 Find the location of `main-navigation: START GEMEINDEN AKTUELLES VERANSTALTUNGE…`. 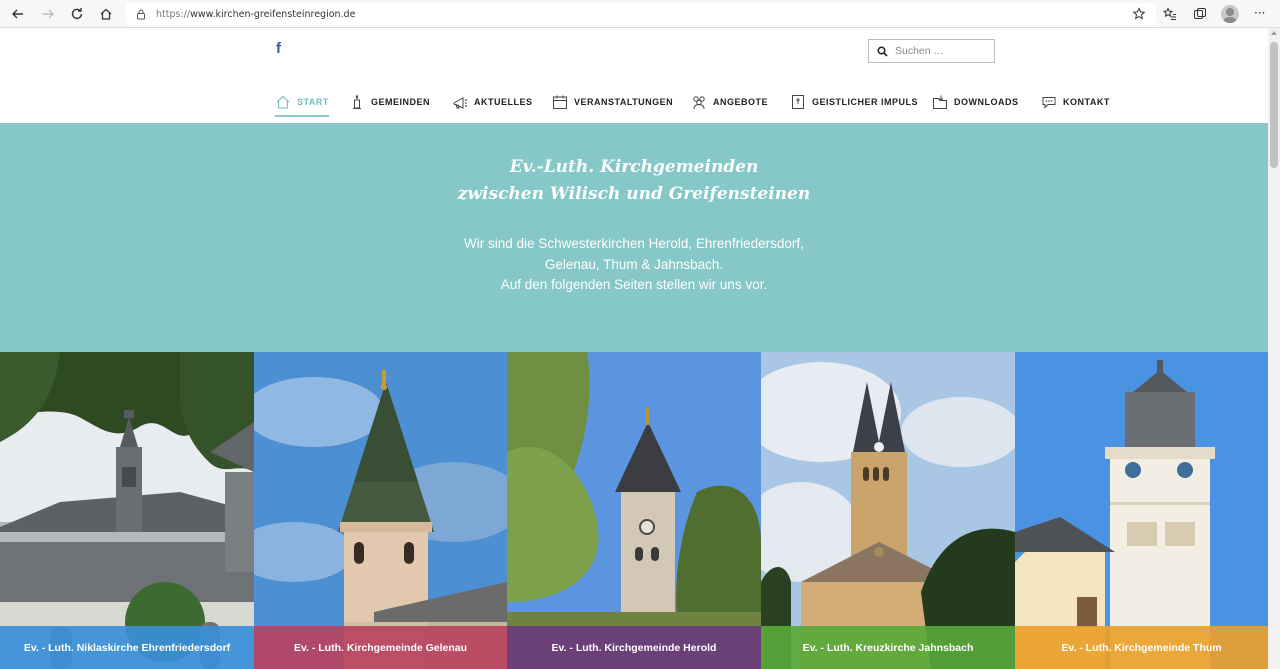

main-navigation: START GEMEINDEN AKTUELLES VERANSTALTUNGE… is located at coordinates (634, 104).